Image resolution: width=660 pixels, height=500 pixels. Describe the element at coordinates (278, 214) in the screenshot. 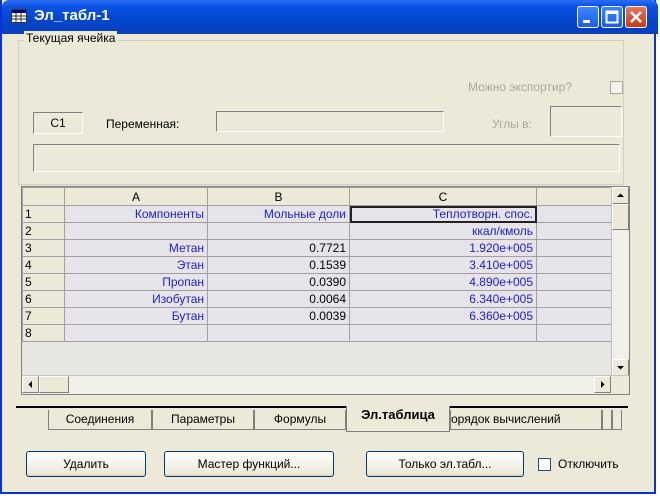

I see `cell-b: Мольные доли` at that location.